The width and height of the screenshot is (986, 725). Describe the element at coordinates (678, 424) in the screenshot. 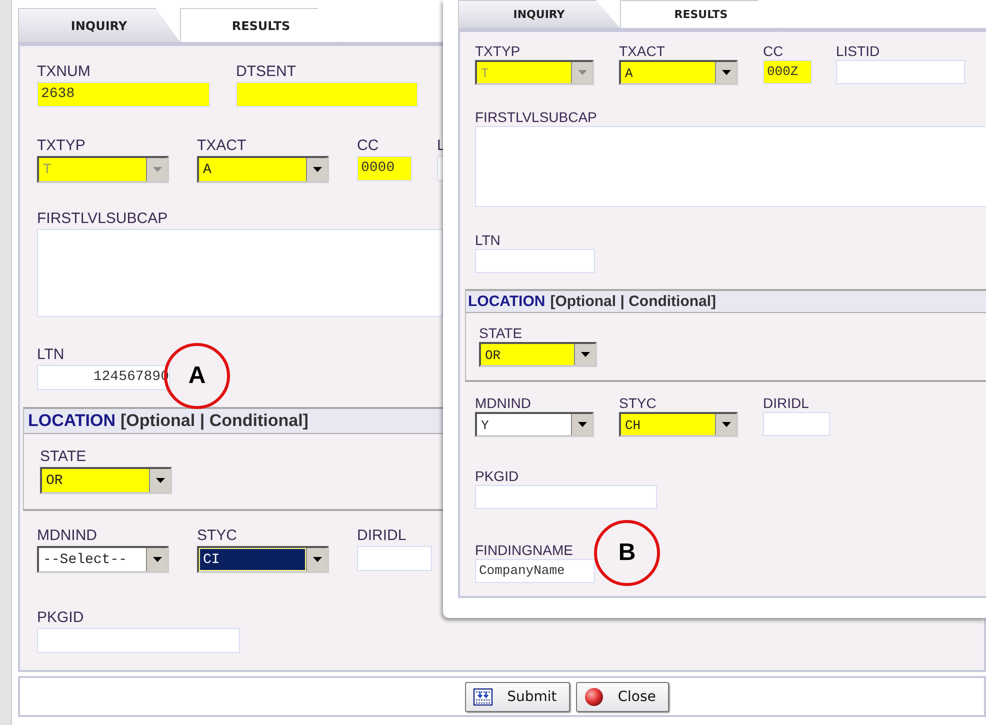

I see `dropdown: CH` at that location.